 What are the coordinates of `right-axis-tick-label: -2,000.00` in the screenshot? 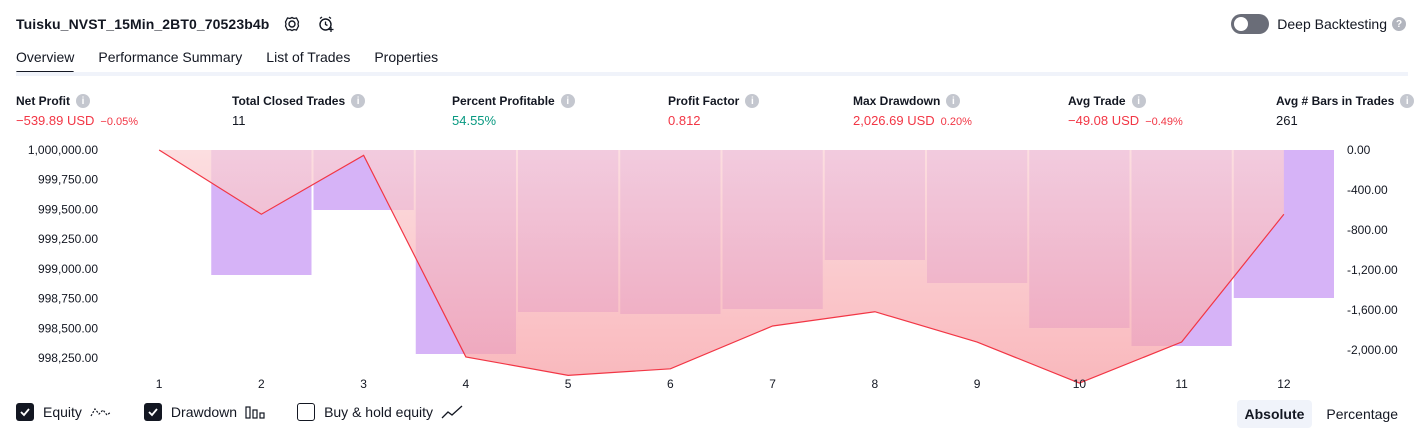 It's located at (1372, 350).